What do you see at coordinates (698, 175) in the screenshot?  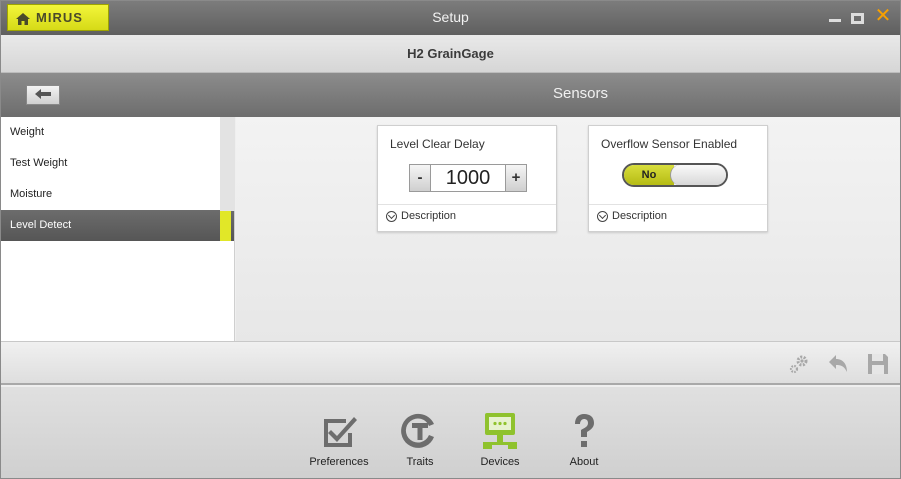 I see `toggle-knob` at bounding box center [698, 175].